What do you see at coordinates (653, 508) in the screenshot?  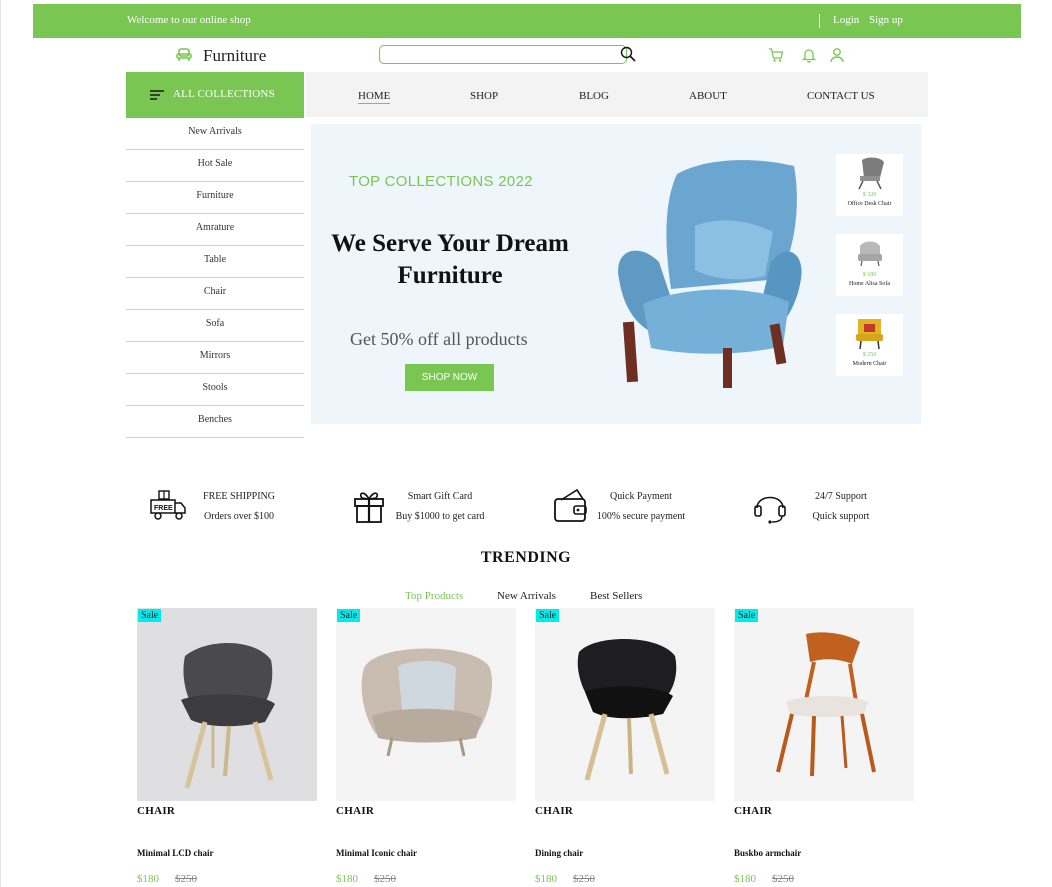 I see `feature-quick-payment: Quick Payment 100% secure payment` at bounding box center [653, 508].